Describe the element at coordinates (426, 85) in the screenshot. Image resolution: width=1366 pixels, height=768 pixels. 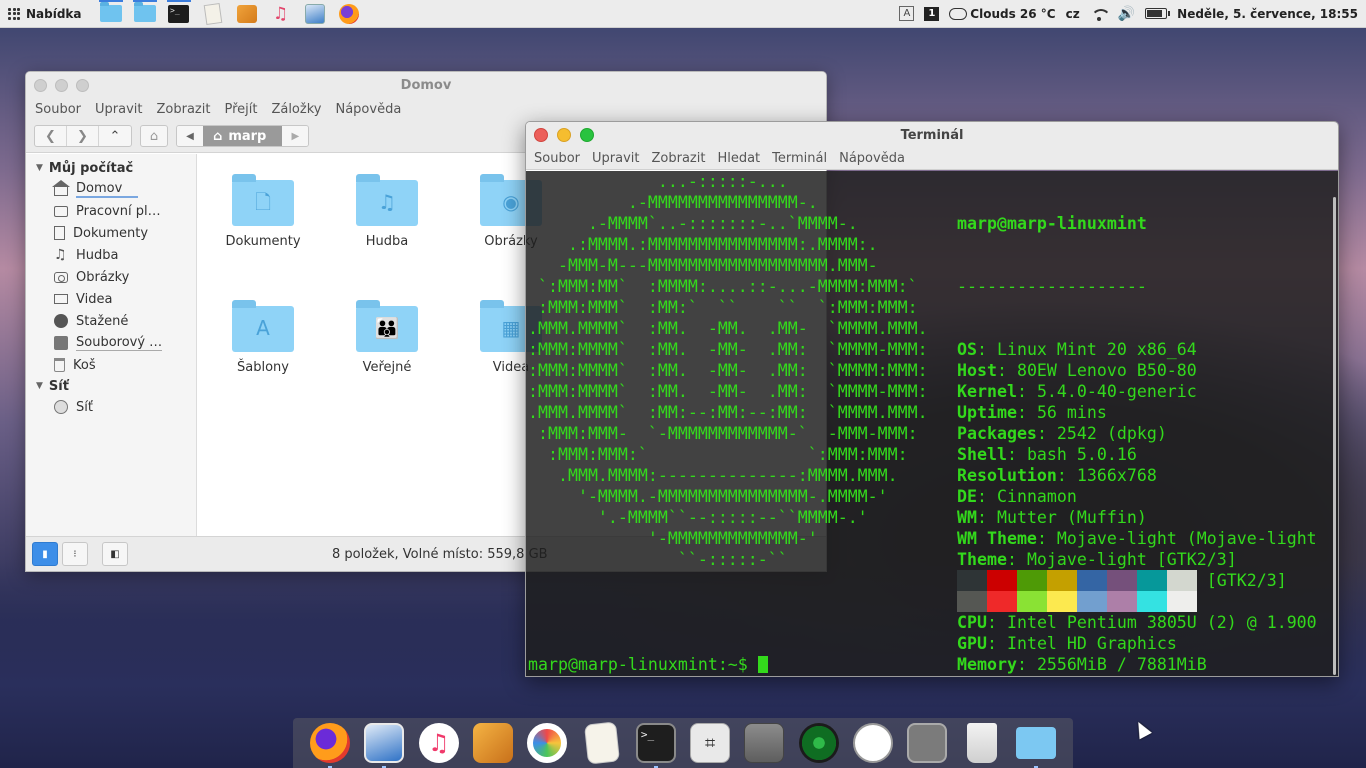
I see `file-manager-titlebar: Domov` at that location.